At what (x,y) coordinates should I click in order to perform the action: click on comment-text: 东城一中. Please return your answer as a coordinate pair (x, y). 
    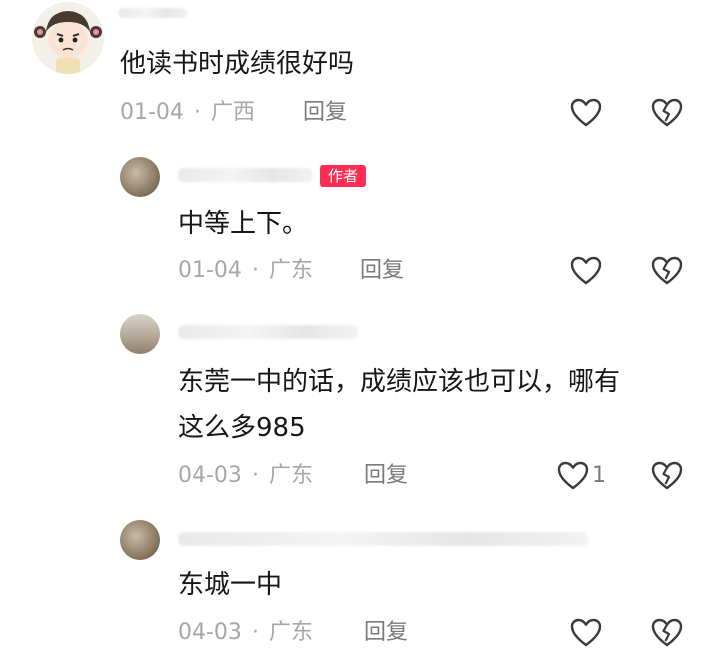
    Looking at the image, I should click on (230, 585).